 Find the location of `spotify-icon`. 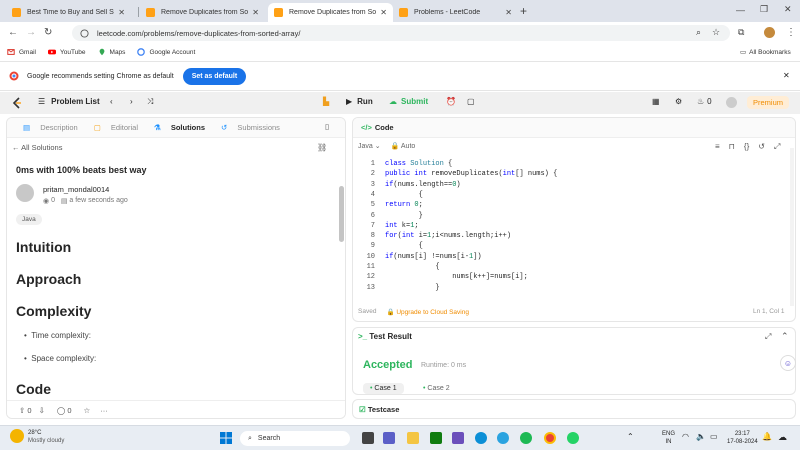

spotify-icon is located at coordinates (526, 438).